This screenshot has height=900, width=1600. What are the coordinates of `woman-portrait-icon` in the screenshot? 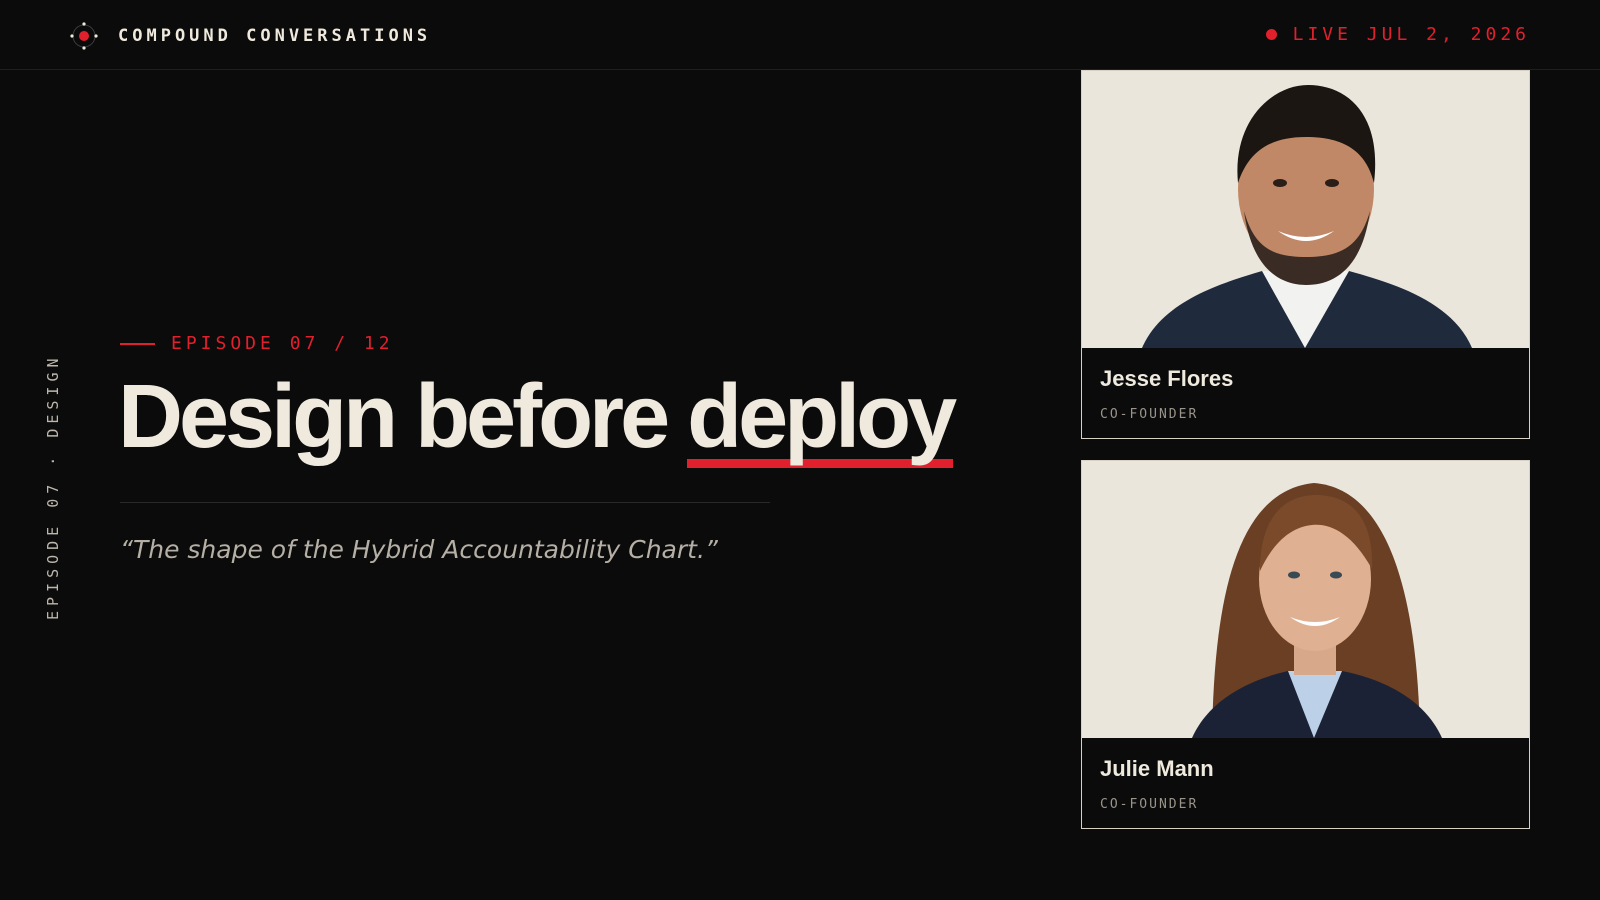 It's located at (1305, 599).